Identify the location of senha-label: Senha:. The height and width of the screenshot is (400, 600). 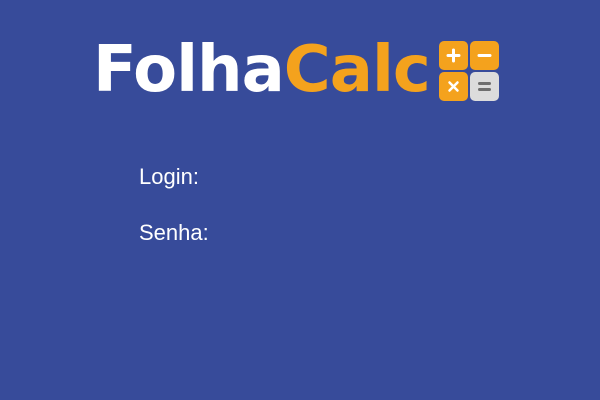
(174, 232).